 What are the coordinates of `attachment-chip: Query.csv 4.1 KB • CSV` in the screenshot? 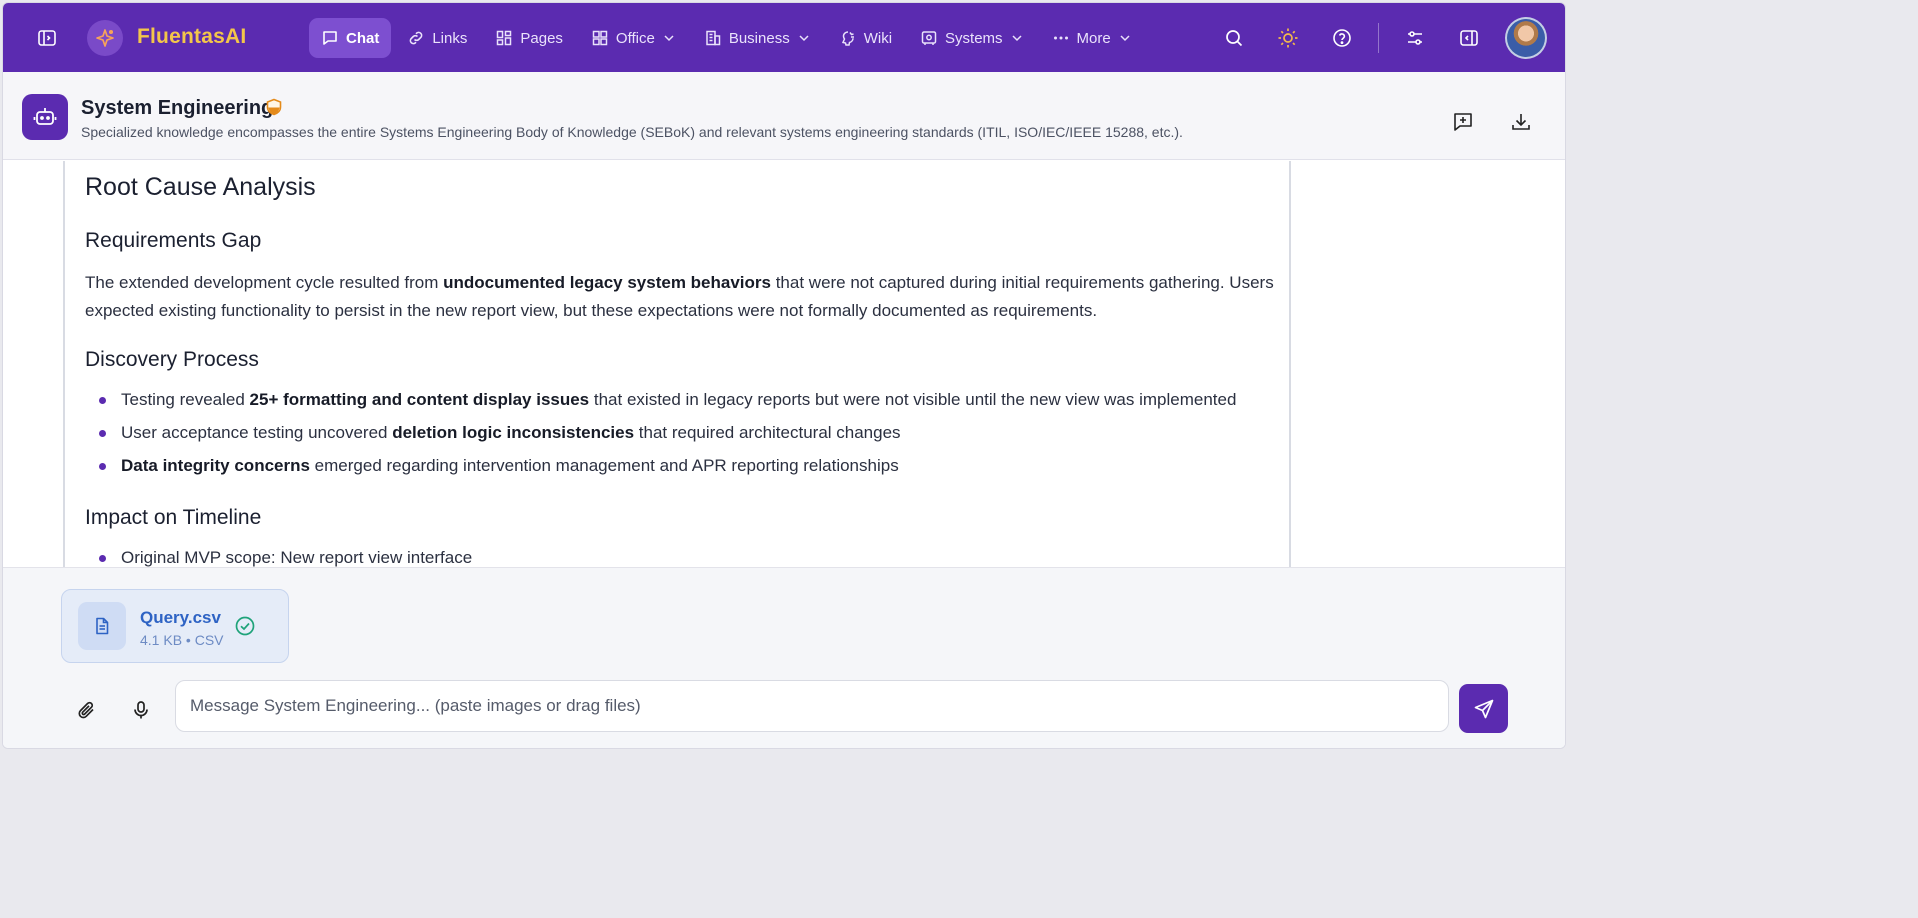 It's located at (175, 626).